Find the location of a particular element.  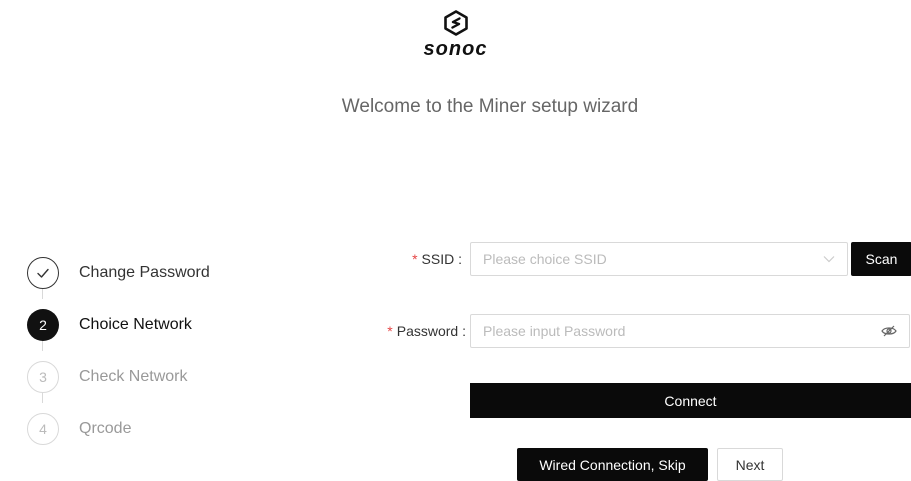

scan-button: Scan is located at coordinates (881, 259).